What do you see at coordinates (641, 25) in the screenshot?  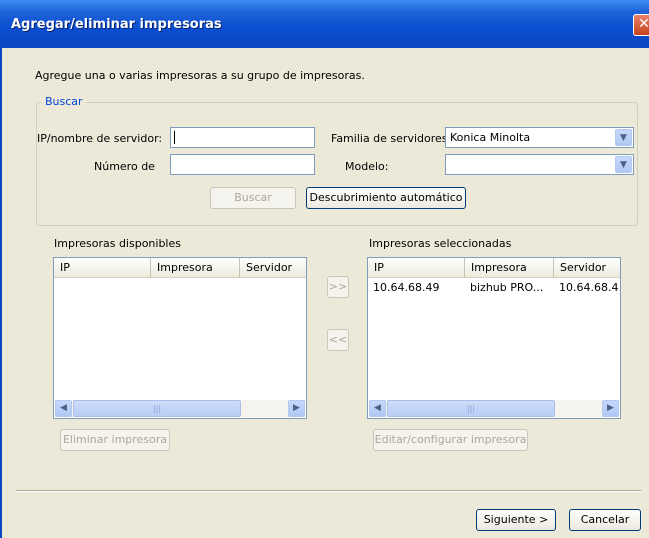 I see `close-icon: ✕` at bounding box center [641, 25].